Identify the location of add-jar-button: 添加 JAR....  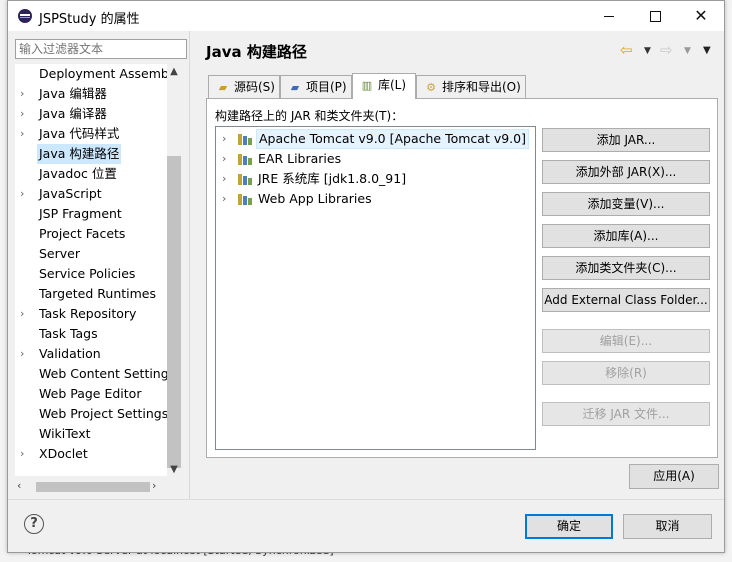
(626, 140).